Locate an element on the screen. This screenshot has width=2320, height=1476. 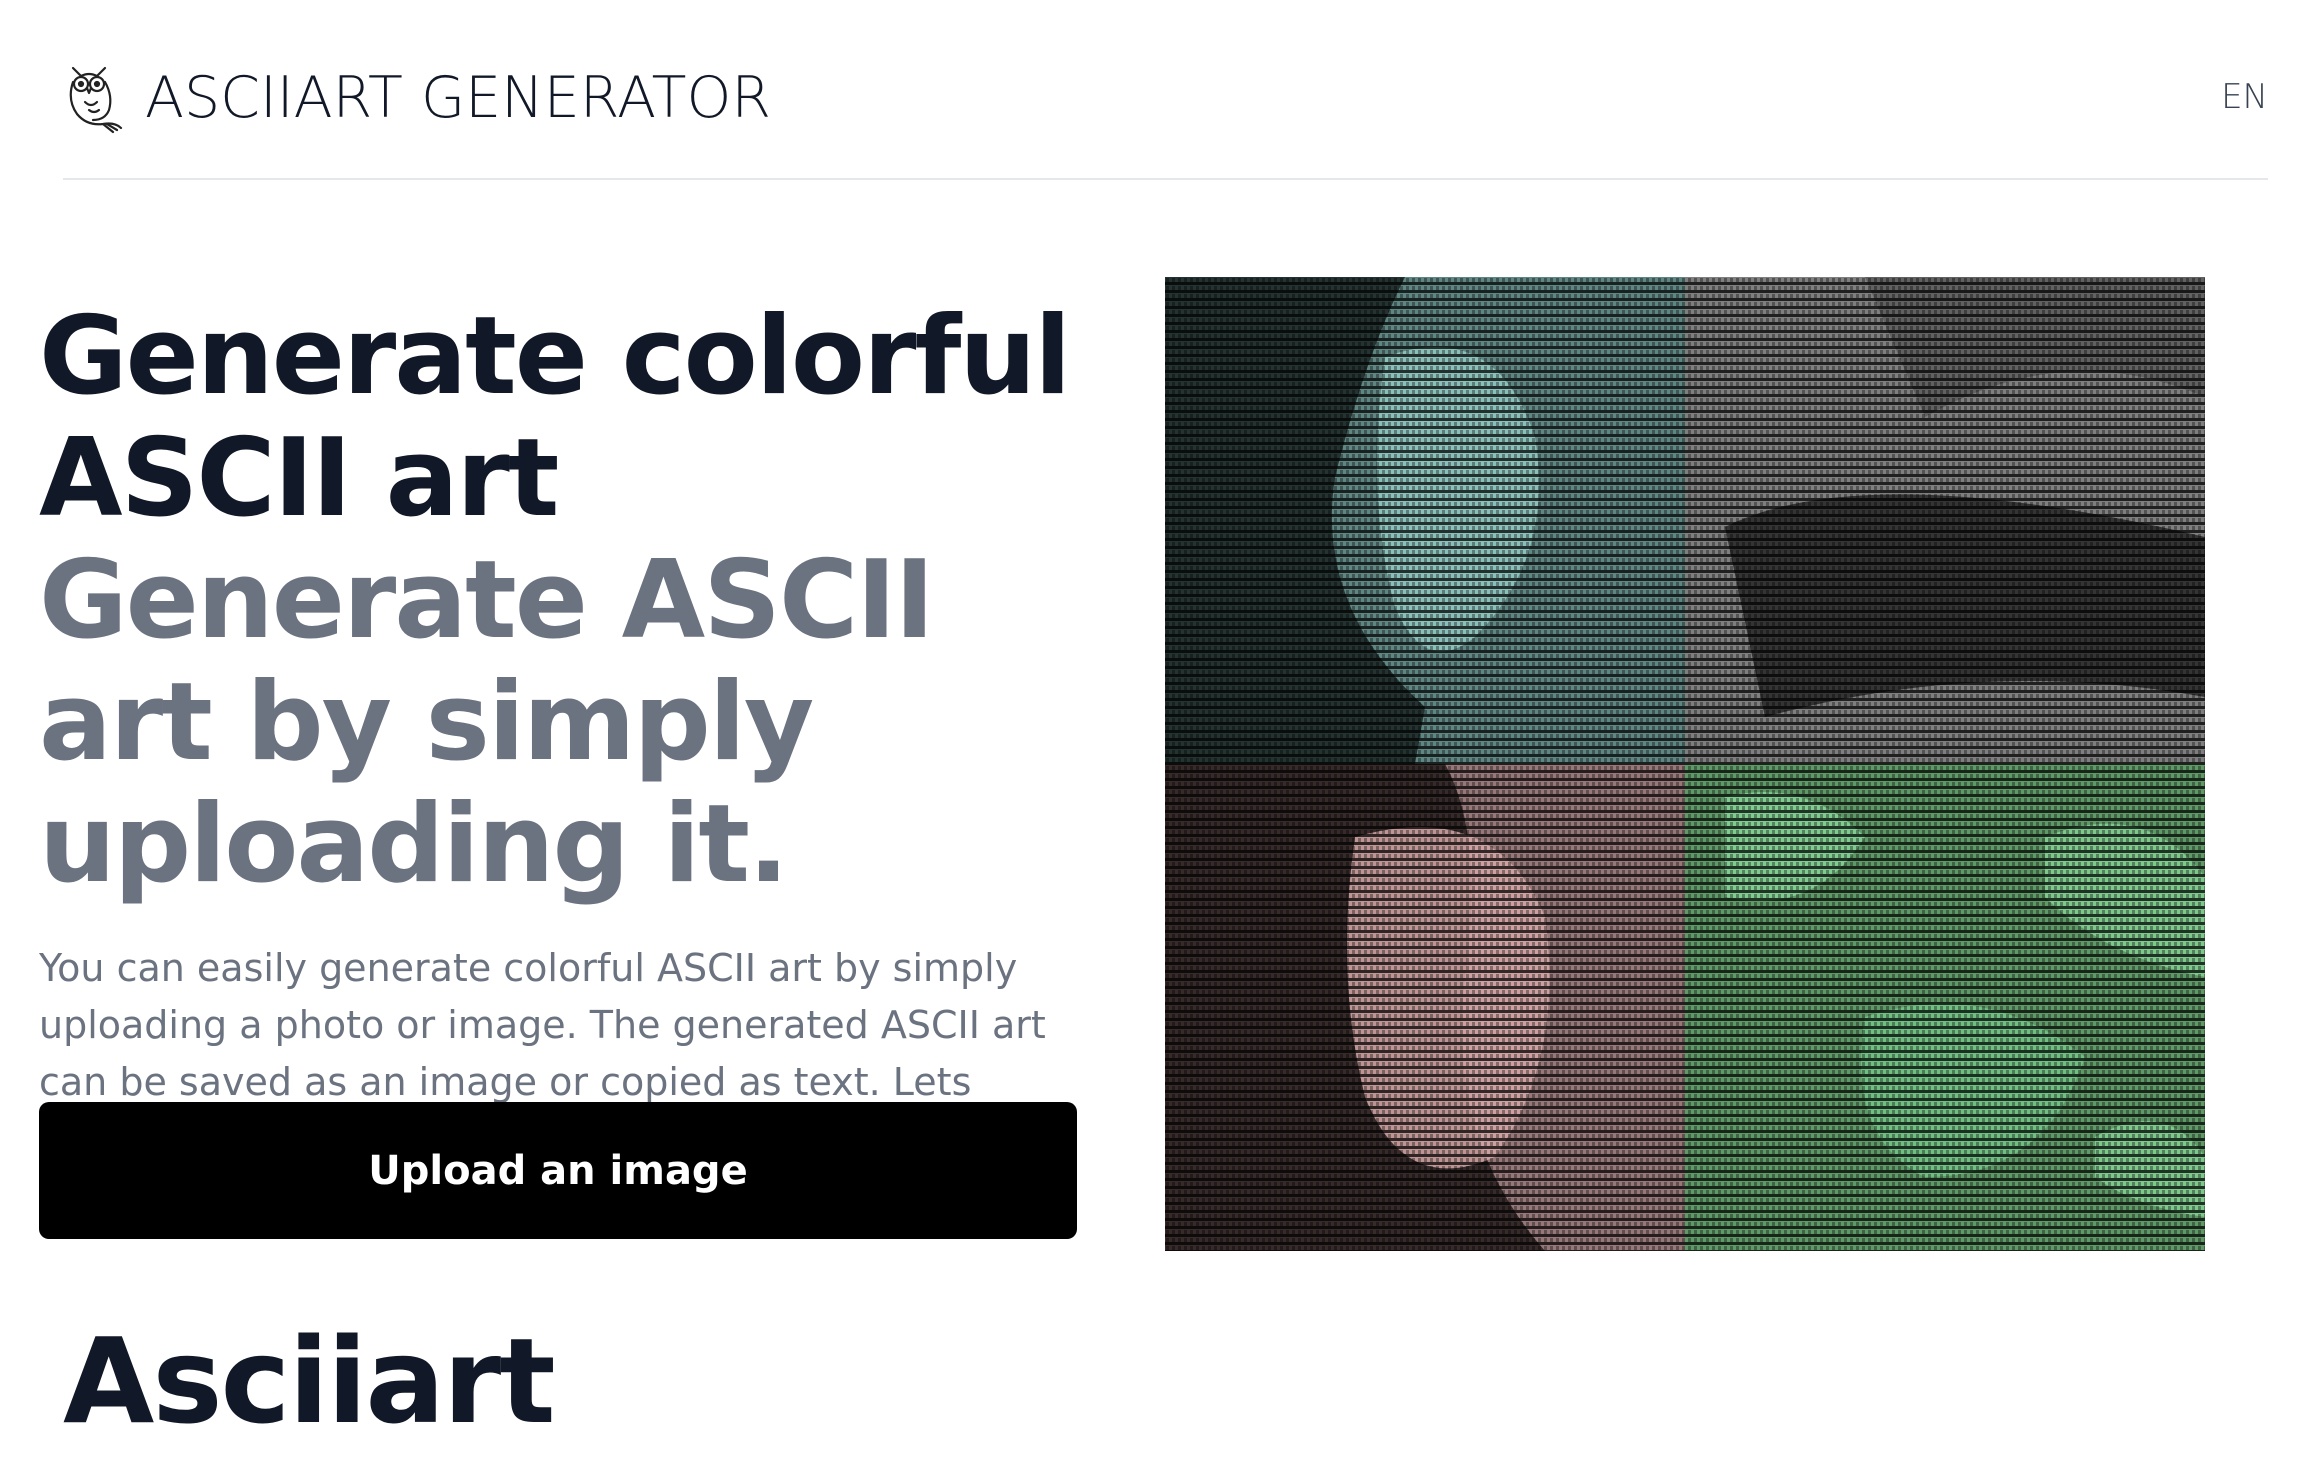
owl-icon is located at coordinates (96, 100).